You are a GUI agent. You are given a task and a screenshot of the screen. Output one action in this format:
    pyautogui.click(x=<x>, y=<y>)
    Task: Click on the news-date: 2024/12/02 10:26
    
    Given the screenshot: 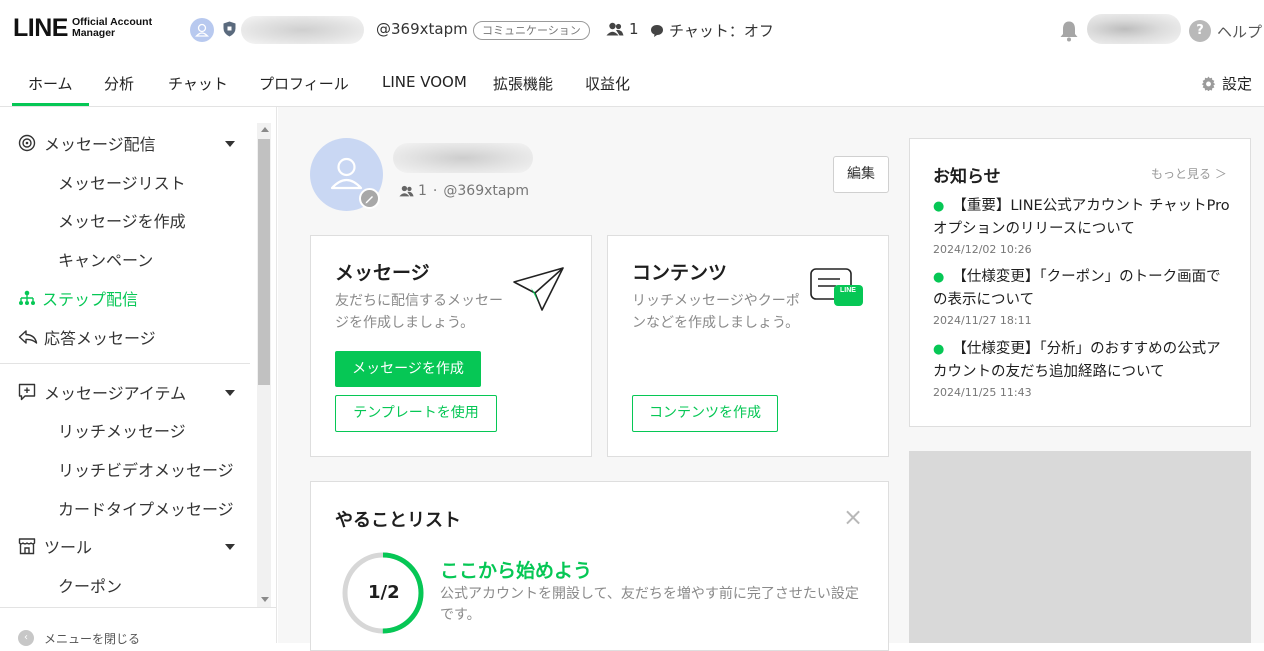 What is the action you would take?
    pyautogui.click(x=982, y=249)
    